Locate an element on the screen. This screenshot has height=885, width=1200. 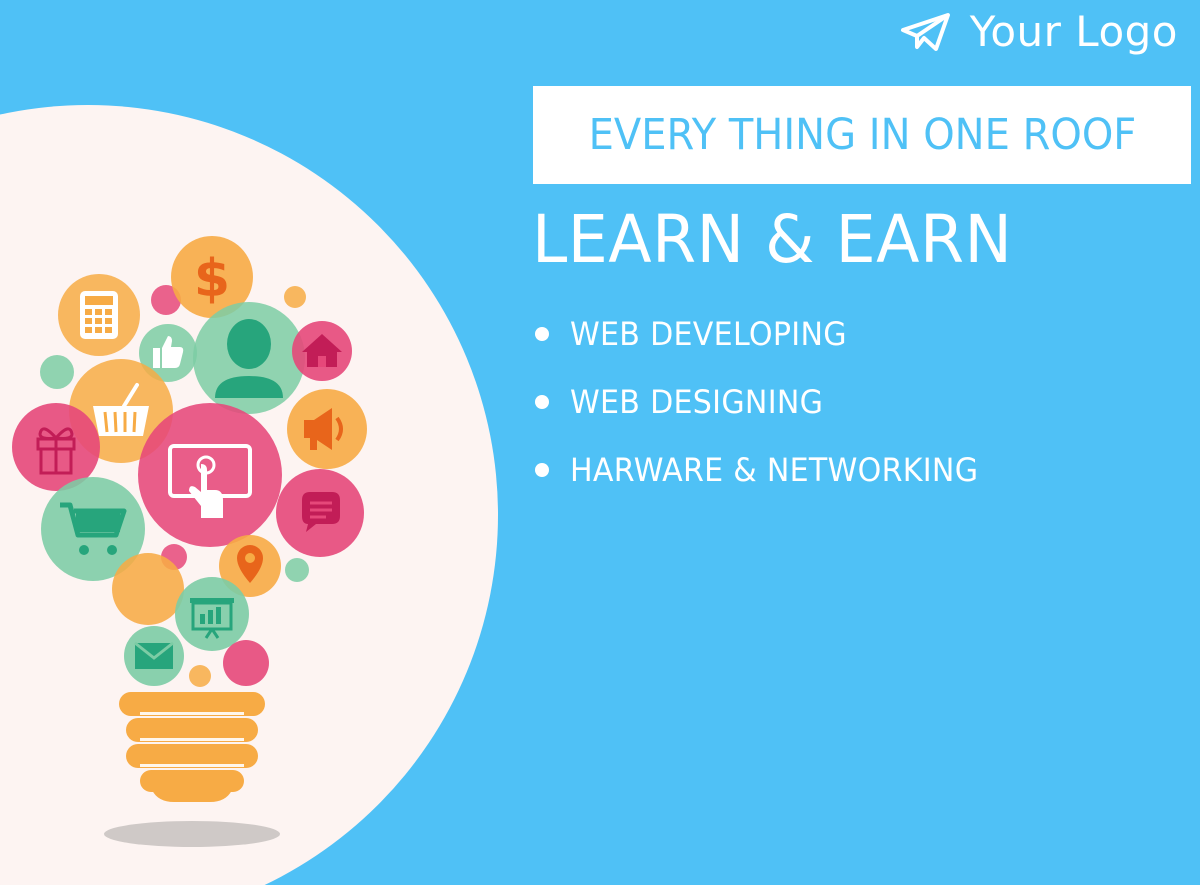
service-label: HARWARE & NETWORKING is located at coordinates (774, 470).